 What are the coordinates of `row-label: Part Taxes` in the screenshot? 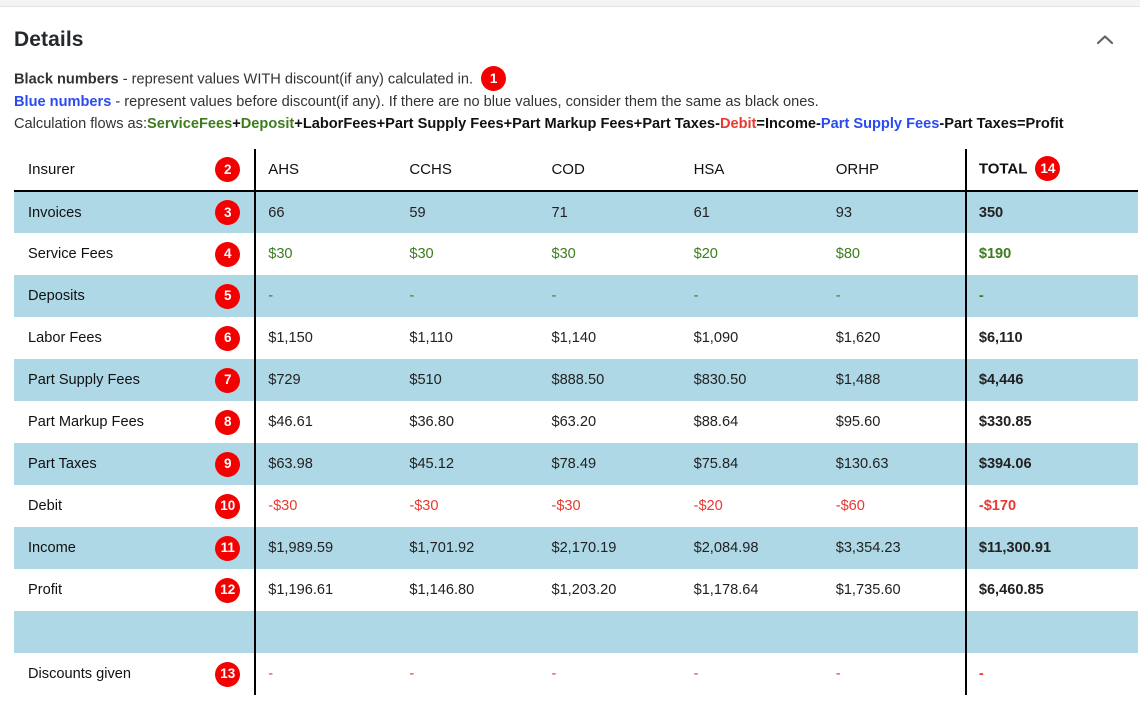 It's located at (62, 464).